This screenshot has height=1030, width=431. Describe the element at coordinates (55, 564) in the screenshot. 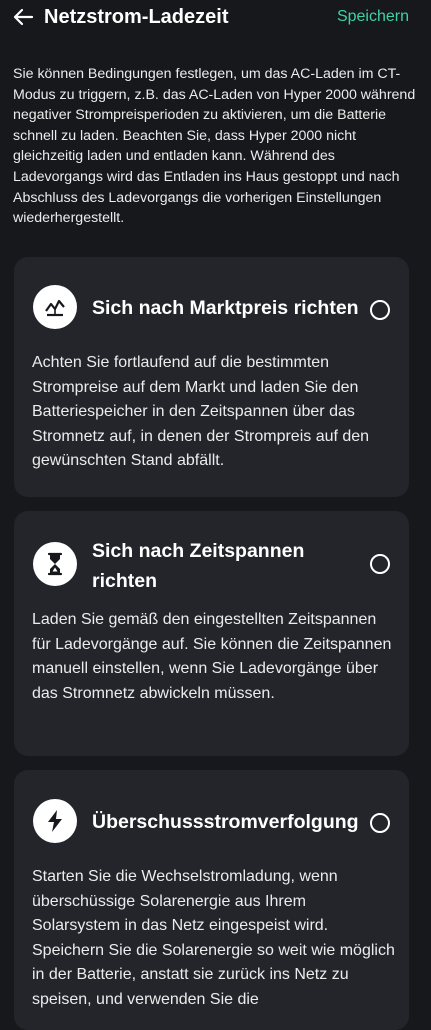

I see `hourglass-icon` at that location.